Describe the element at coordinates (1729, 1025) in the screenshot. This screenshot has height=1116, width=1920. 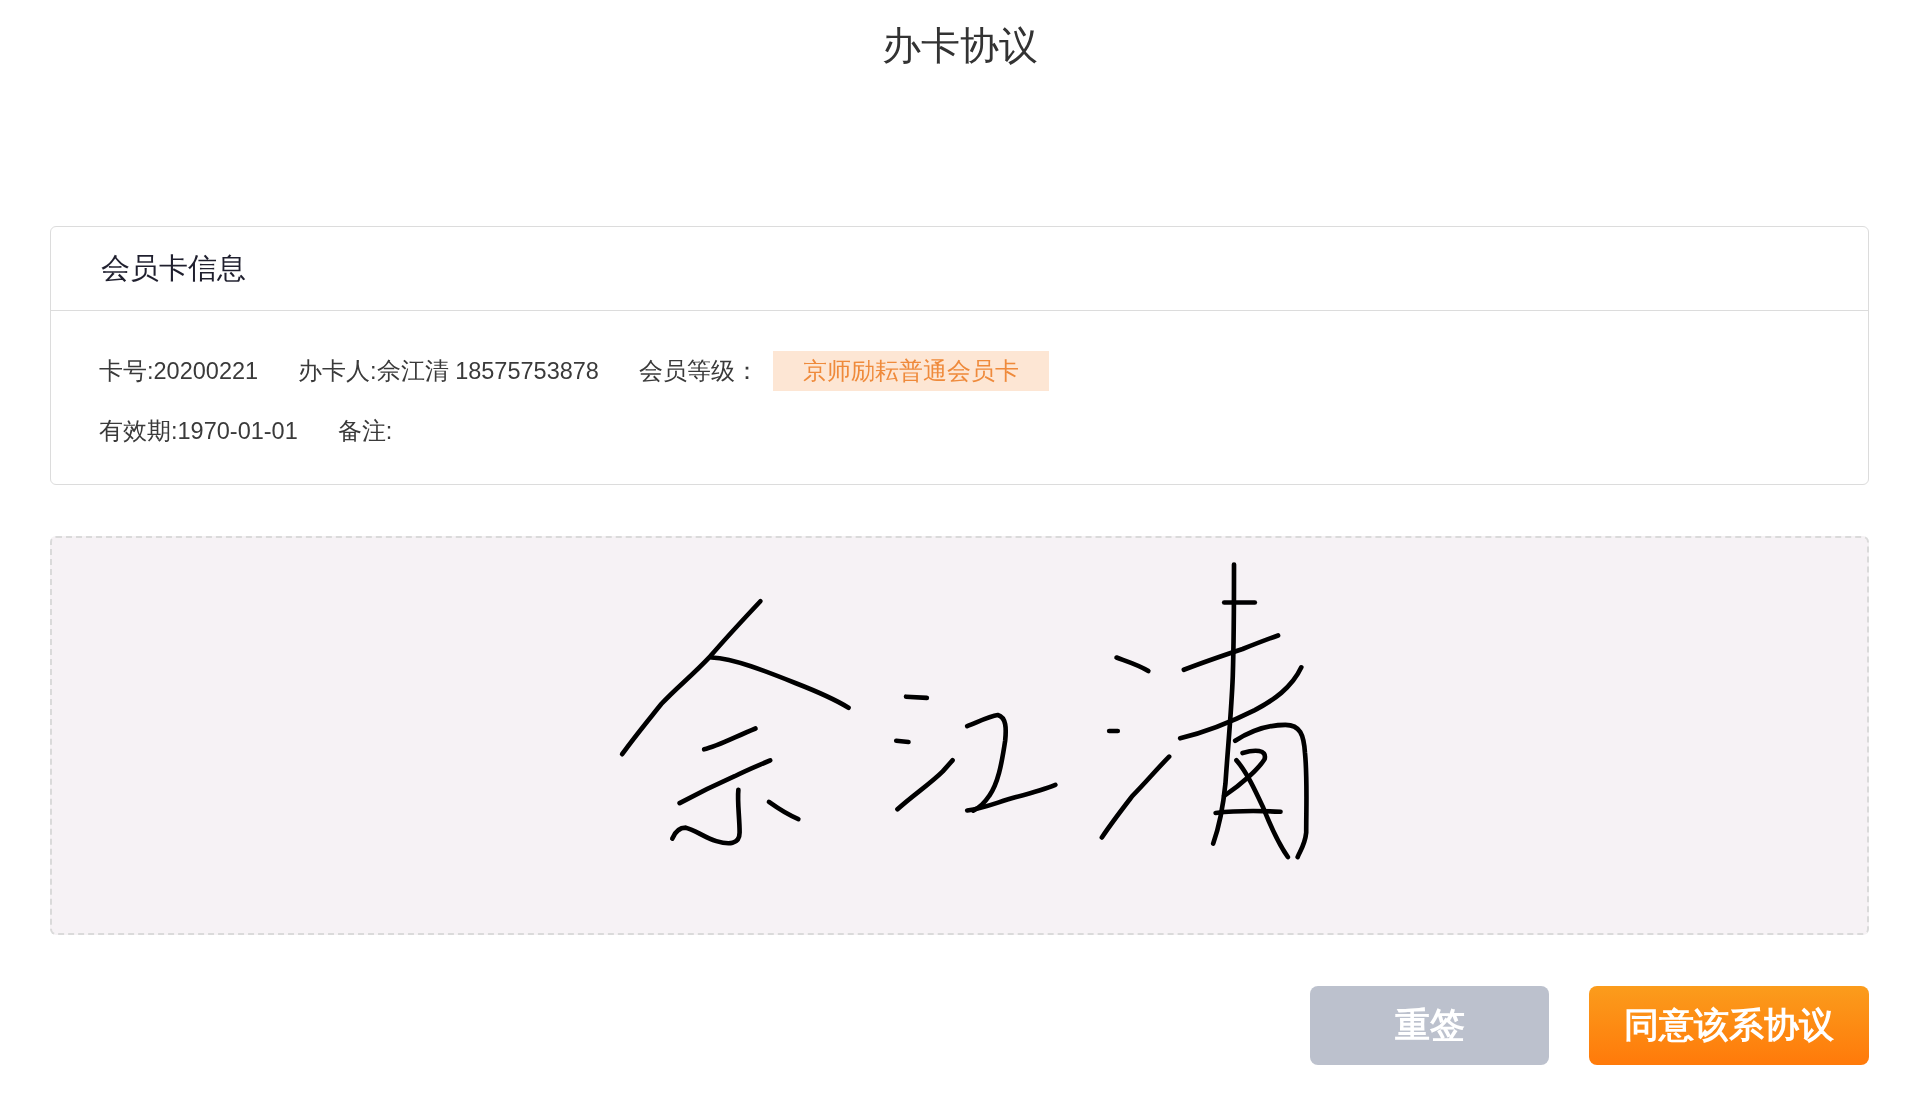
I see `agree-button: 同意该系协议` at that location.